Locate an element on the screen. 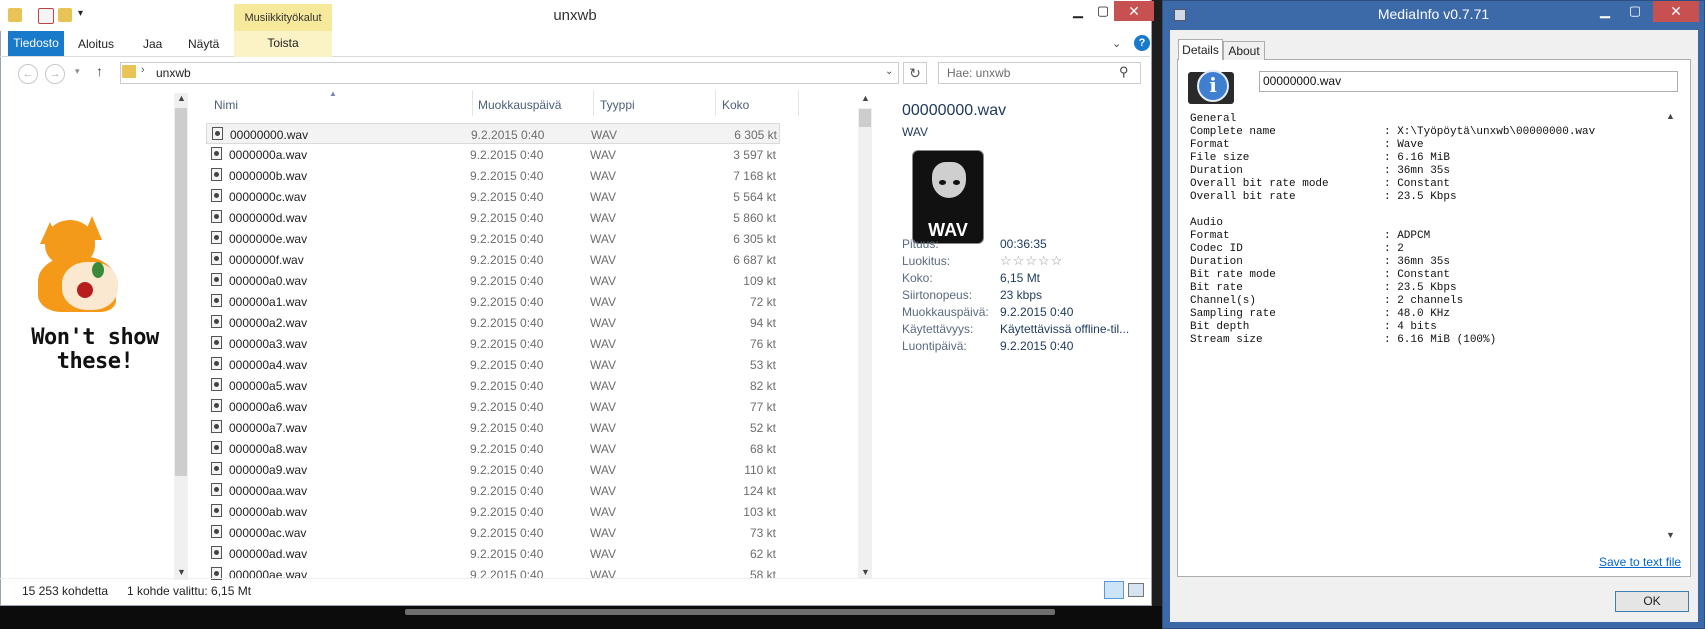  refresh-button: ↻ is located at coordinates (915, 73).